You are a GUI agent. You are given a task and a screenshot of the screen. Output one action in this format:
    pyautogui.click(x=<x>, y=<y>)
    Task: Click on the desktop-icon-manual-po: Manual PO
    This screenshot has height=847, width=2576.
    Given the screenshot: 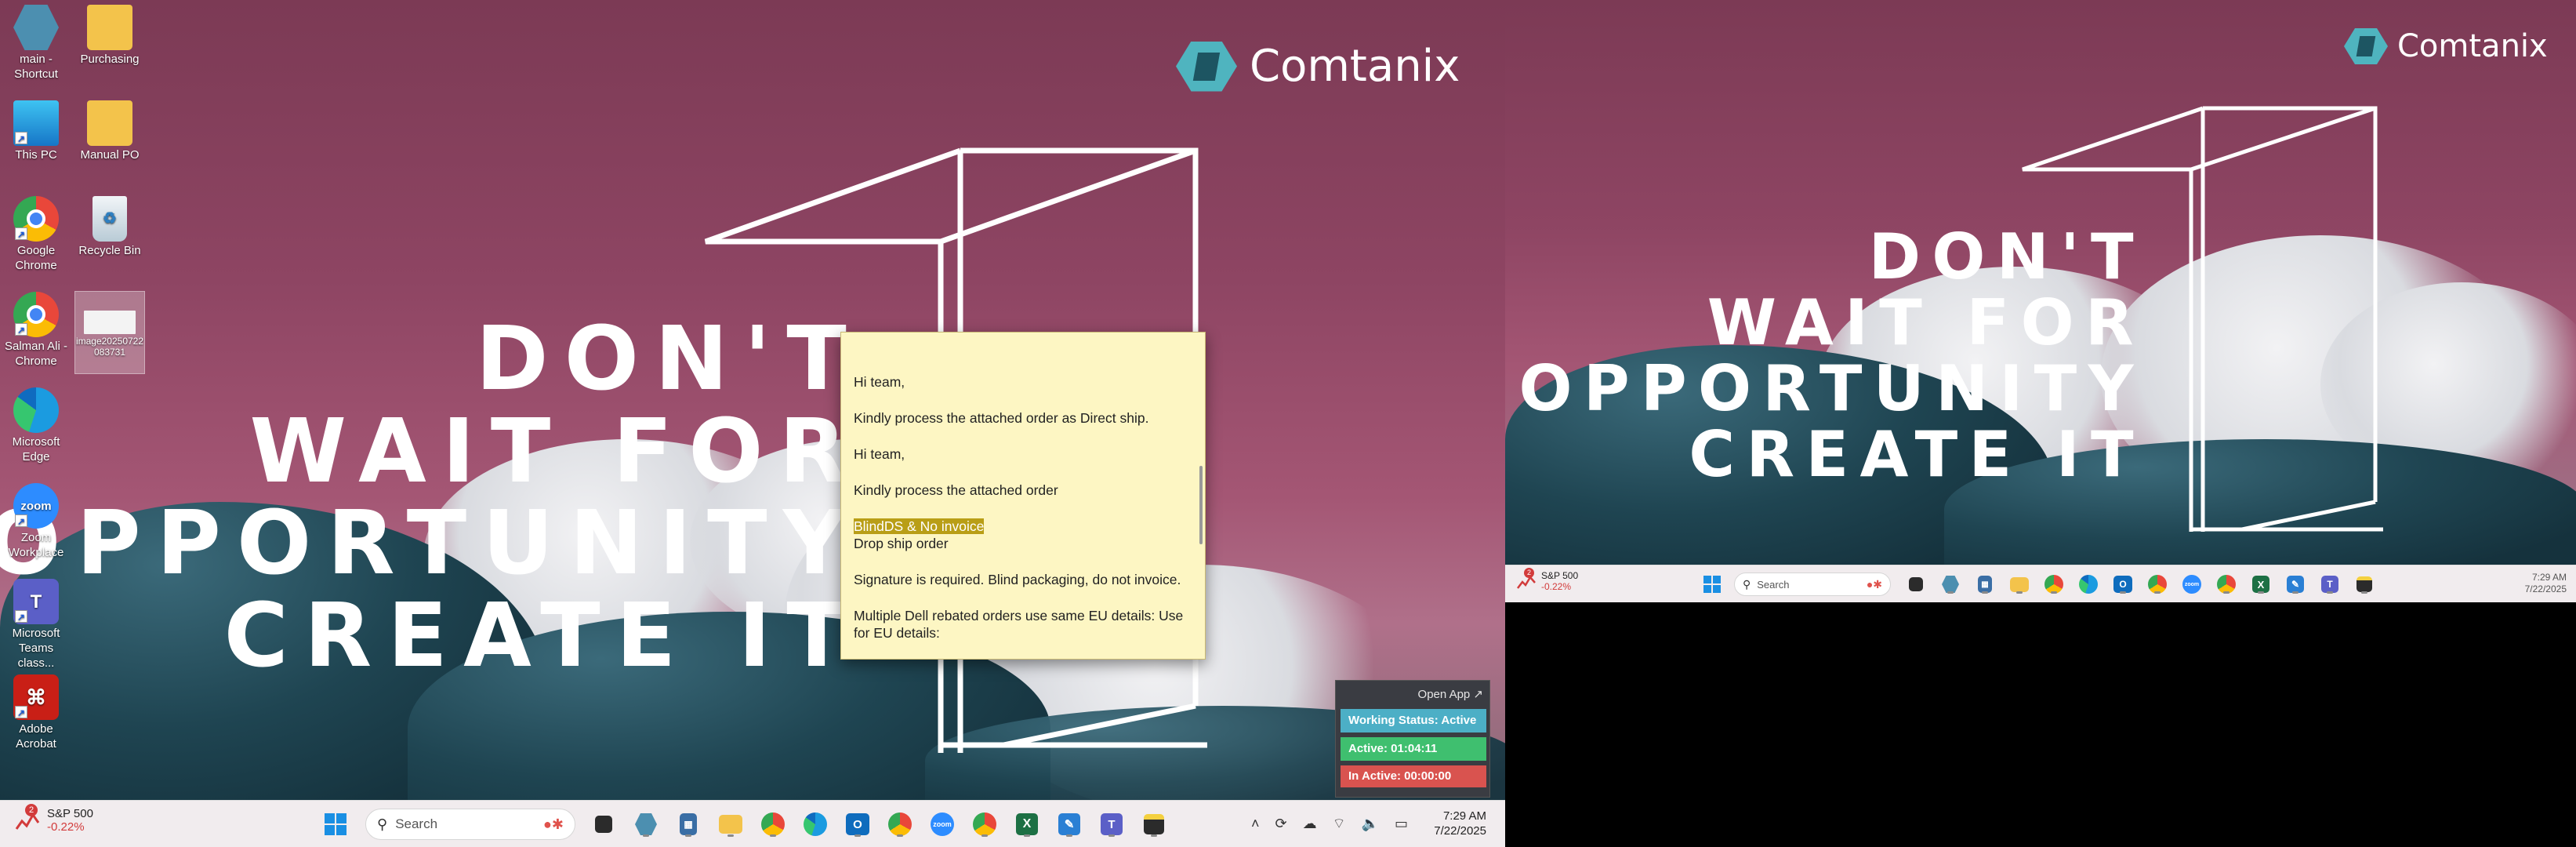 What is the action you would take?
    pyautogui.click(x=110, y=131)
    